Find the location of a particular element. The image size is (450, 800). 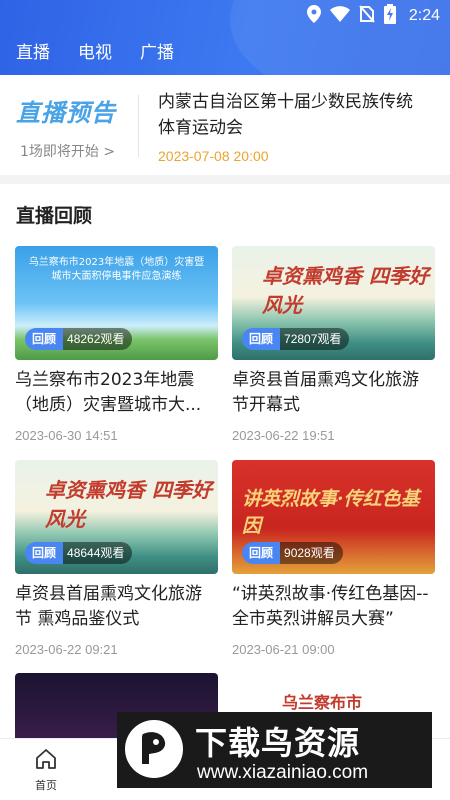

battery-charging-icon is located at coordinates (389, 16).